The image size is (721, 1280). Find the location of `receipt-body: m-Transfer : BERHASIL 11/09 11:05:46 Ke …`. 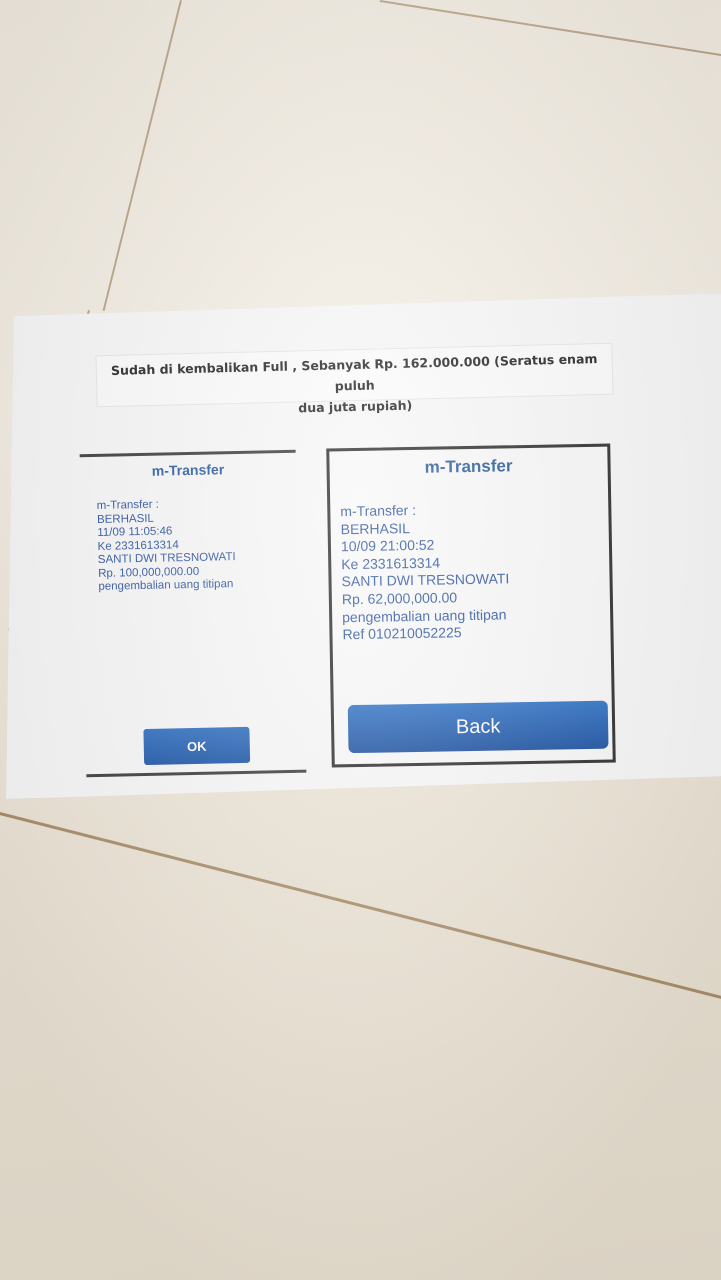

receipt-body: m-Transfer : BERHASIL 11/09 11:05:46 Ke … is located at coordinates (167, 545).